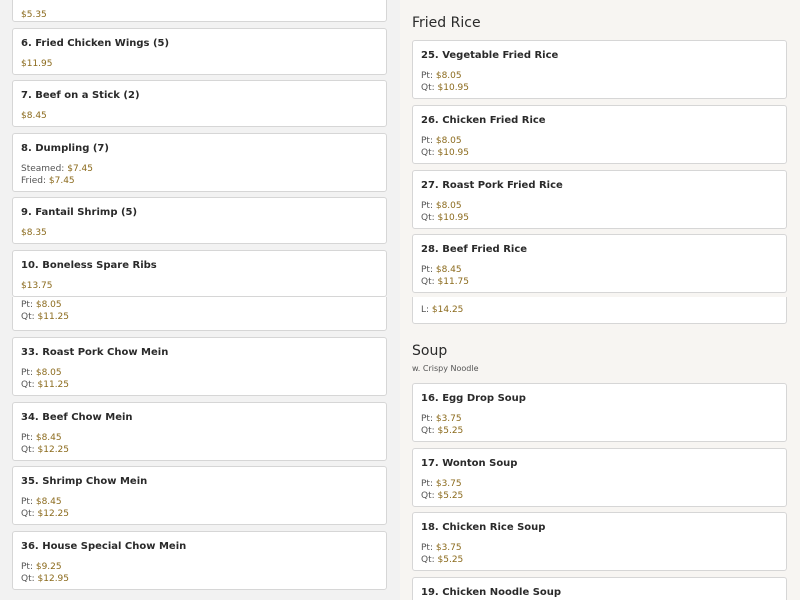 The height and width of the screenshot is (600, 800). I want to click on item-price: $12.95, so click(53, 579).